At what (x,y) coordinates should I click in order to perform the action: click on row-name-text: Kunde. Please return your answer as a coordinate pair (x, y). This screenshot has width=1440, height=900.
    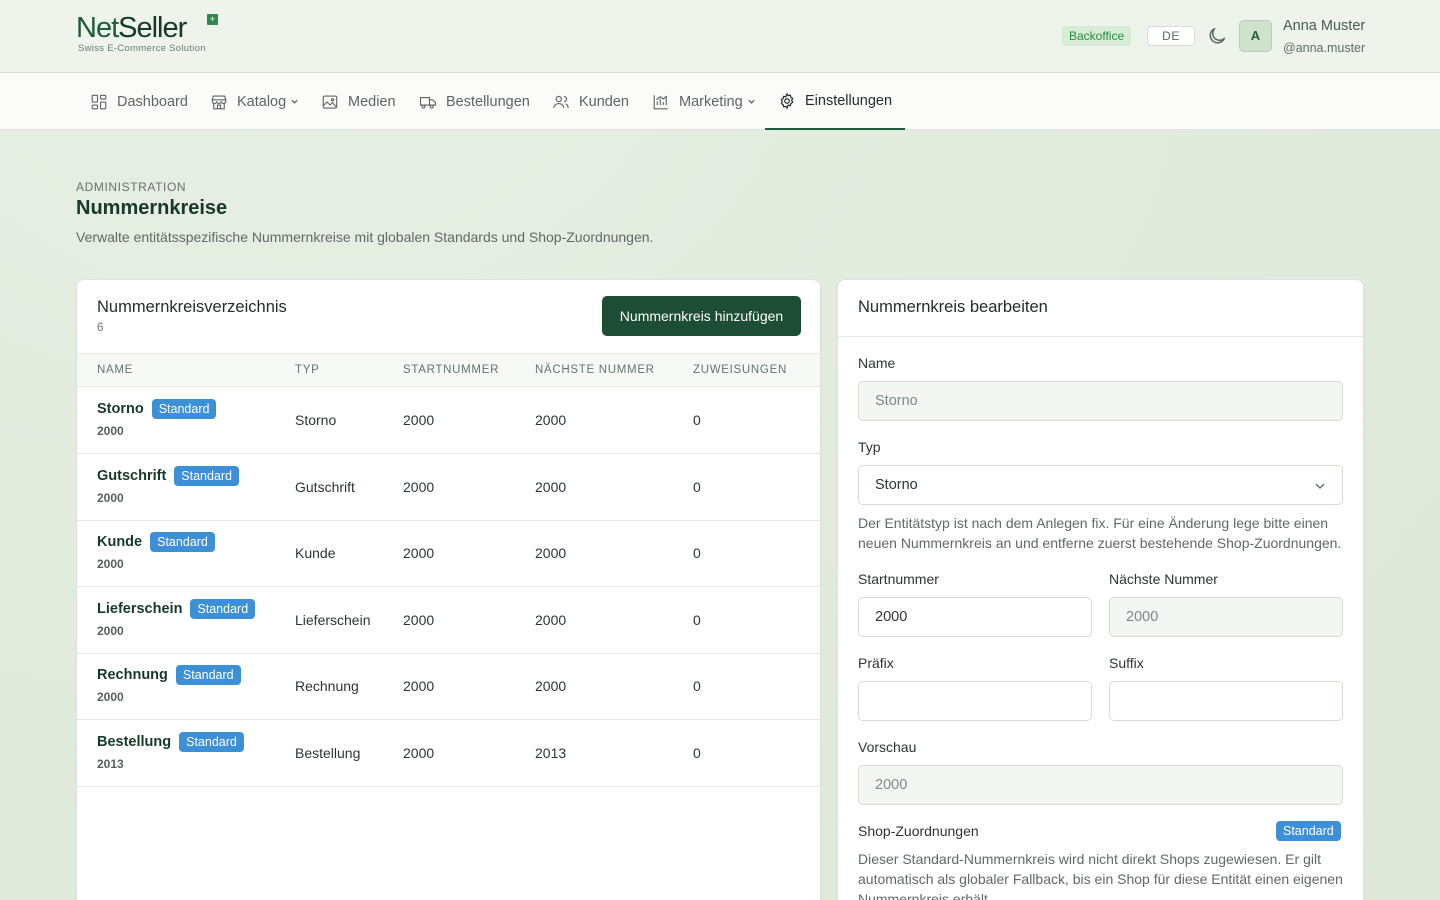
    Looking at the image, I should click on (120, 542).